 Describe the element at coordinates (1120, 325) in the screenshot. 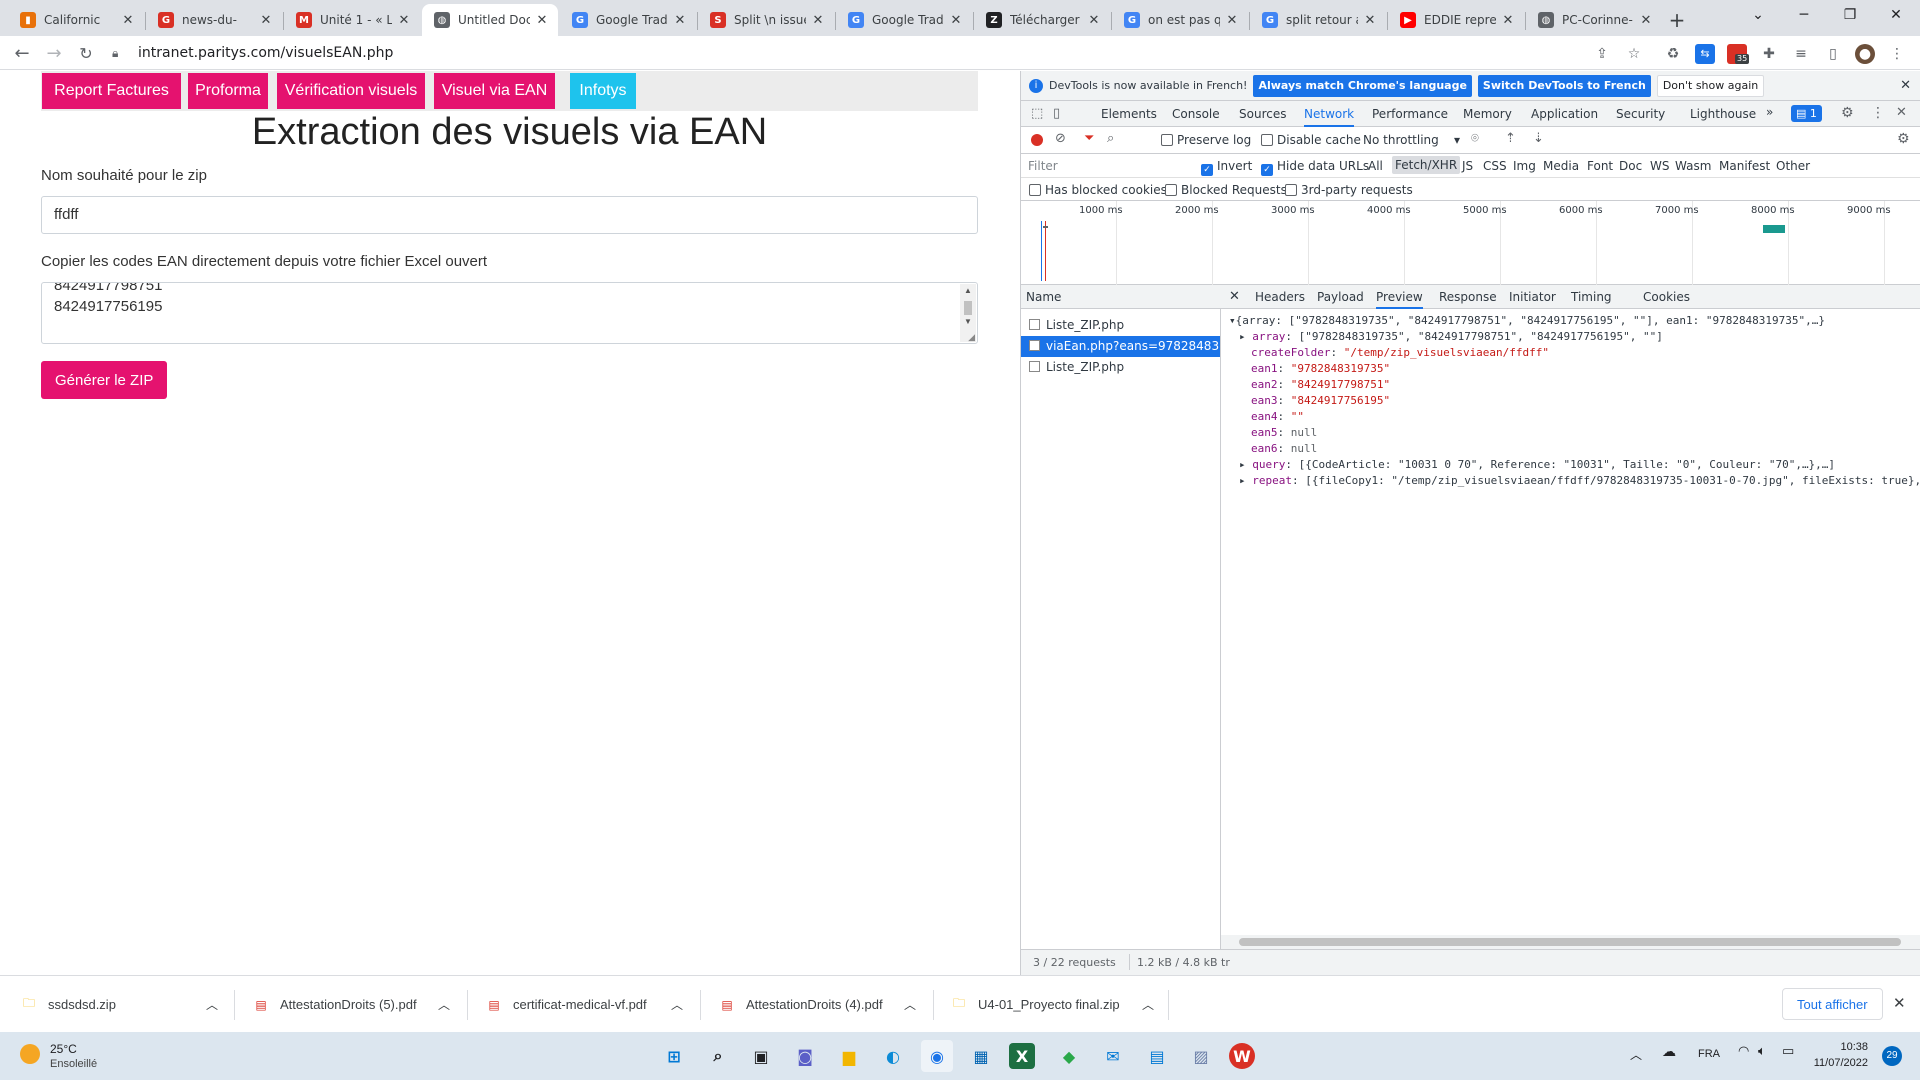

I see `request-row: Liste_ZIP.php` at that location.